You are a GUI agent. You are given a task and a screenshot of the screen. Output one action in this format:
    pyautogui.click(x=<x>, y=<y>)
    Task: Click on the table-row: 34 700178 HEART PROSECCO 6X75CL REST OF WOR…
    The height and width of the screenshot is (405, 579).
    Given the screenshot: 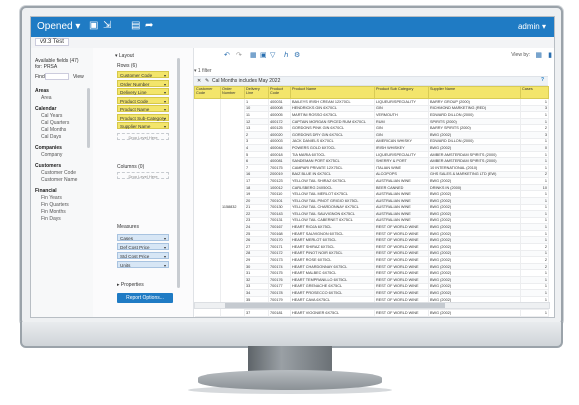 What is the action you would take?
    pyautogui.click(x=372, y=293)
    